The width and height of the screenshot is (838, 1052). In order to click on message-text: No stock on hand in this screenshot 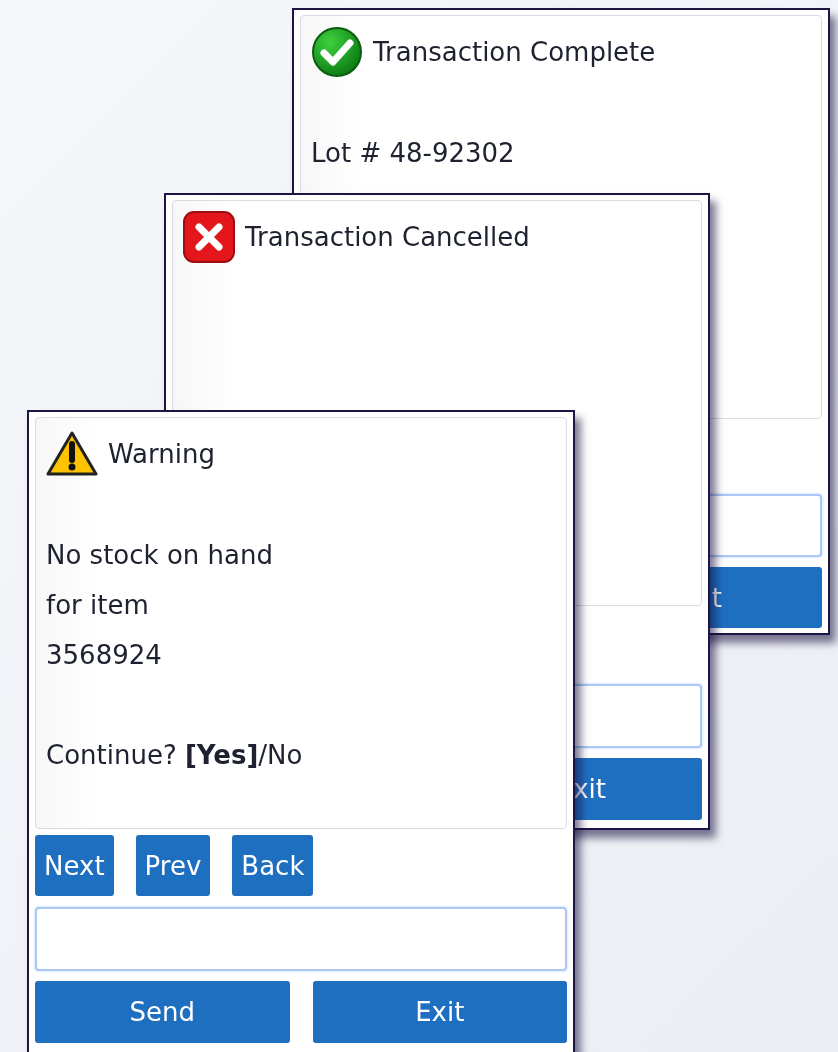, I will do `click(160, 555)`.